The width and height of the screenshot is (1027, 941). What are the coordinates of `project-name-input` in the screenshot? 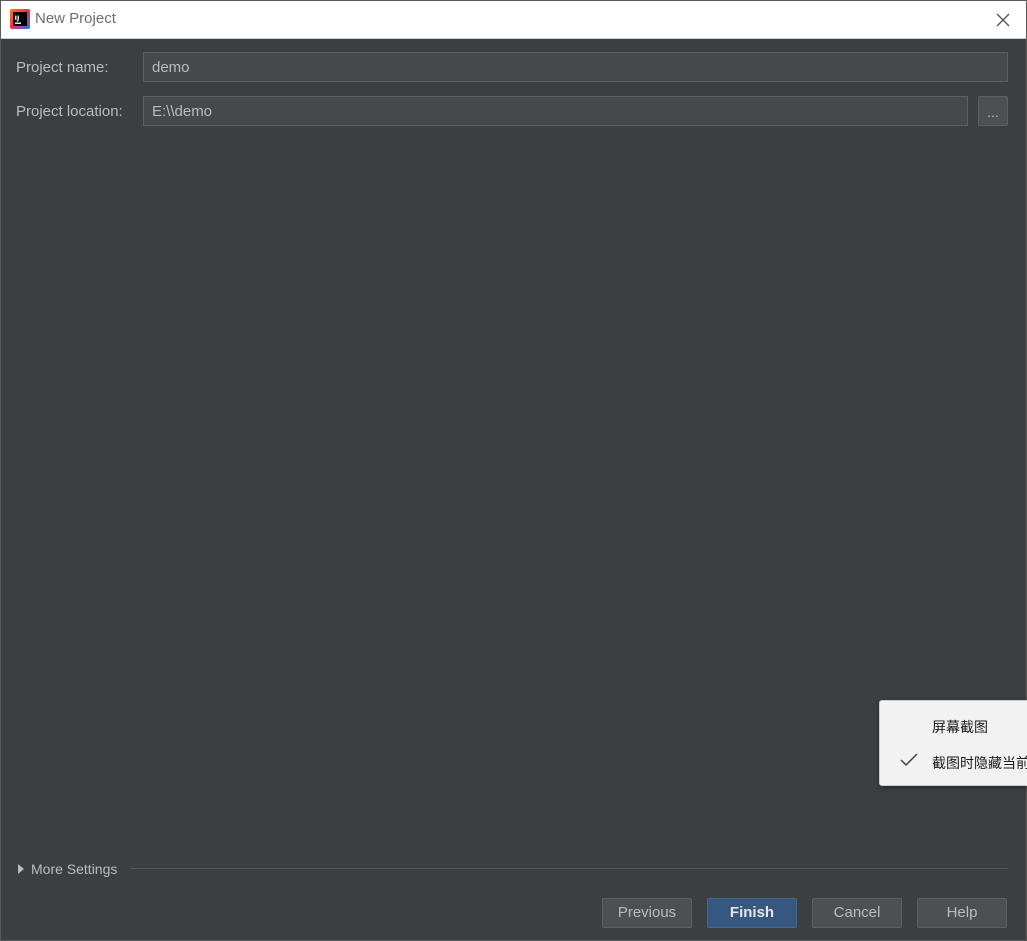 It's located at (575, 67).